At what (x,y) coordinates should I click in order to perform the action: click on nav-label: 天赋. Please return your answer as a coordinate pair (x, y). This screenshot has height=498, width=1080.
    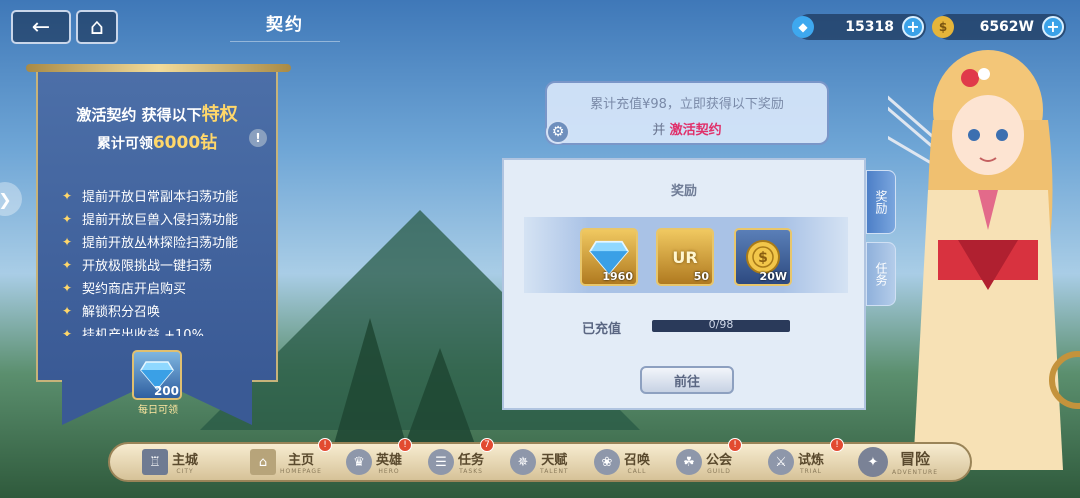
    Looking at the image, I should click on (554, 460).